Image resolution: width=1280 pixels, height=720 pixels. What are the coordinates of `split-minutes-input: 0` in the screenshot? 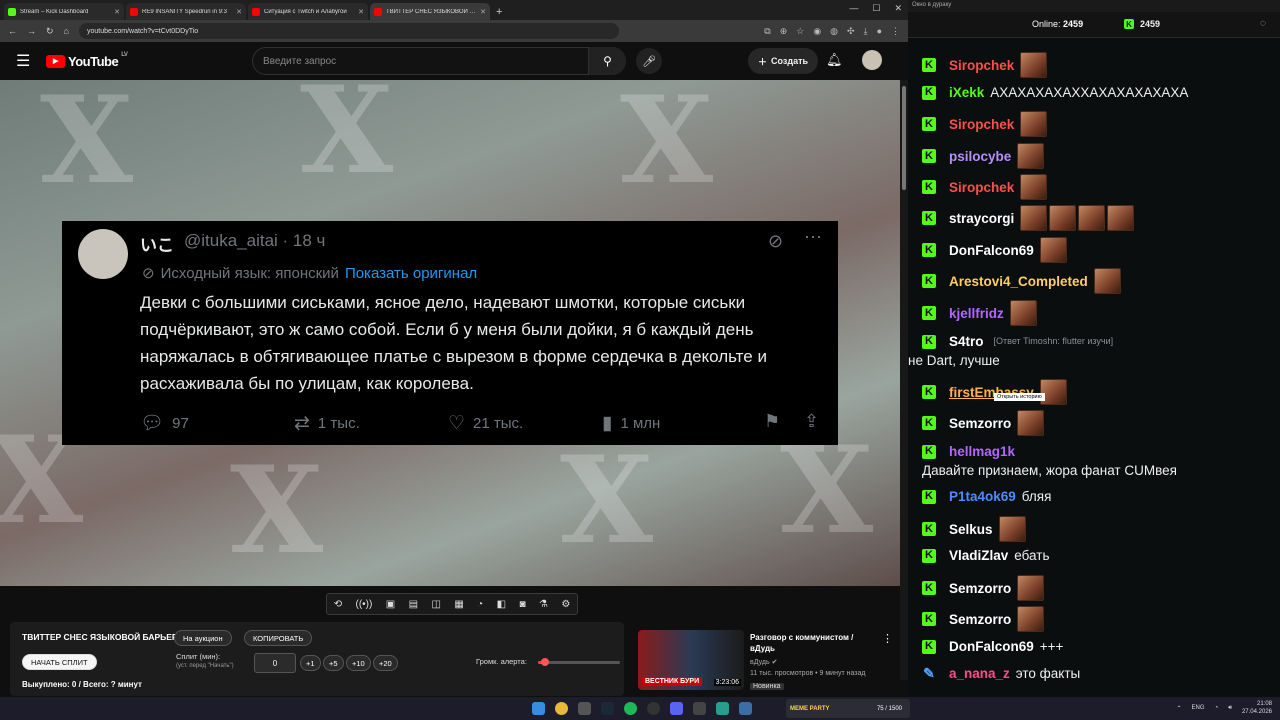 It's located at (275, 663).